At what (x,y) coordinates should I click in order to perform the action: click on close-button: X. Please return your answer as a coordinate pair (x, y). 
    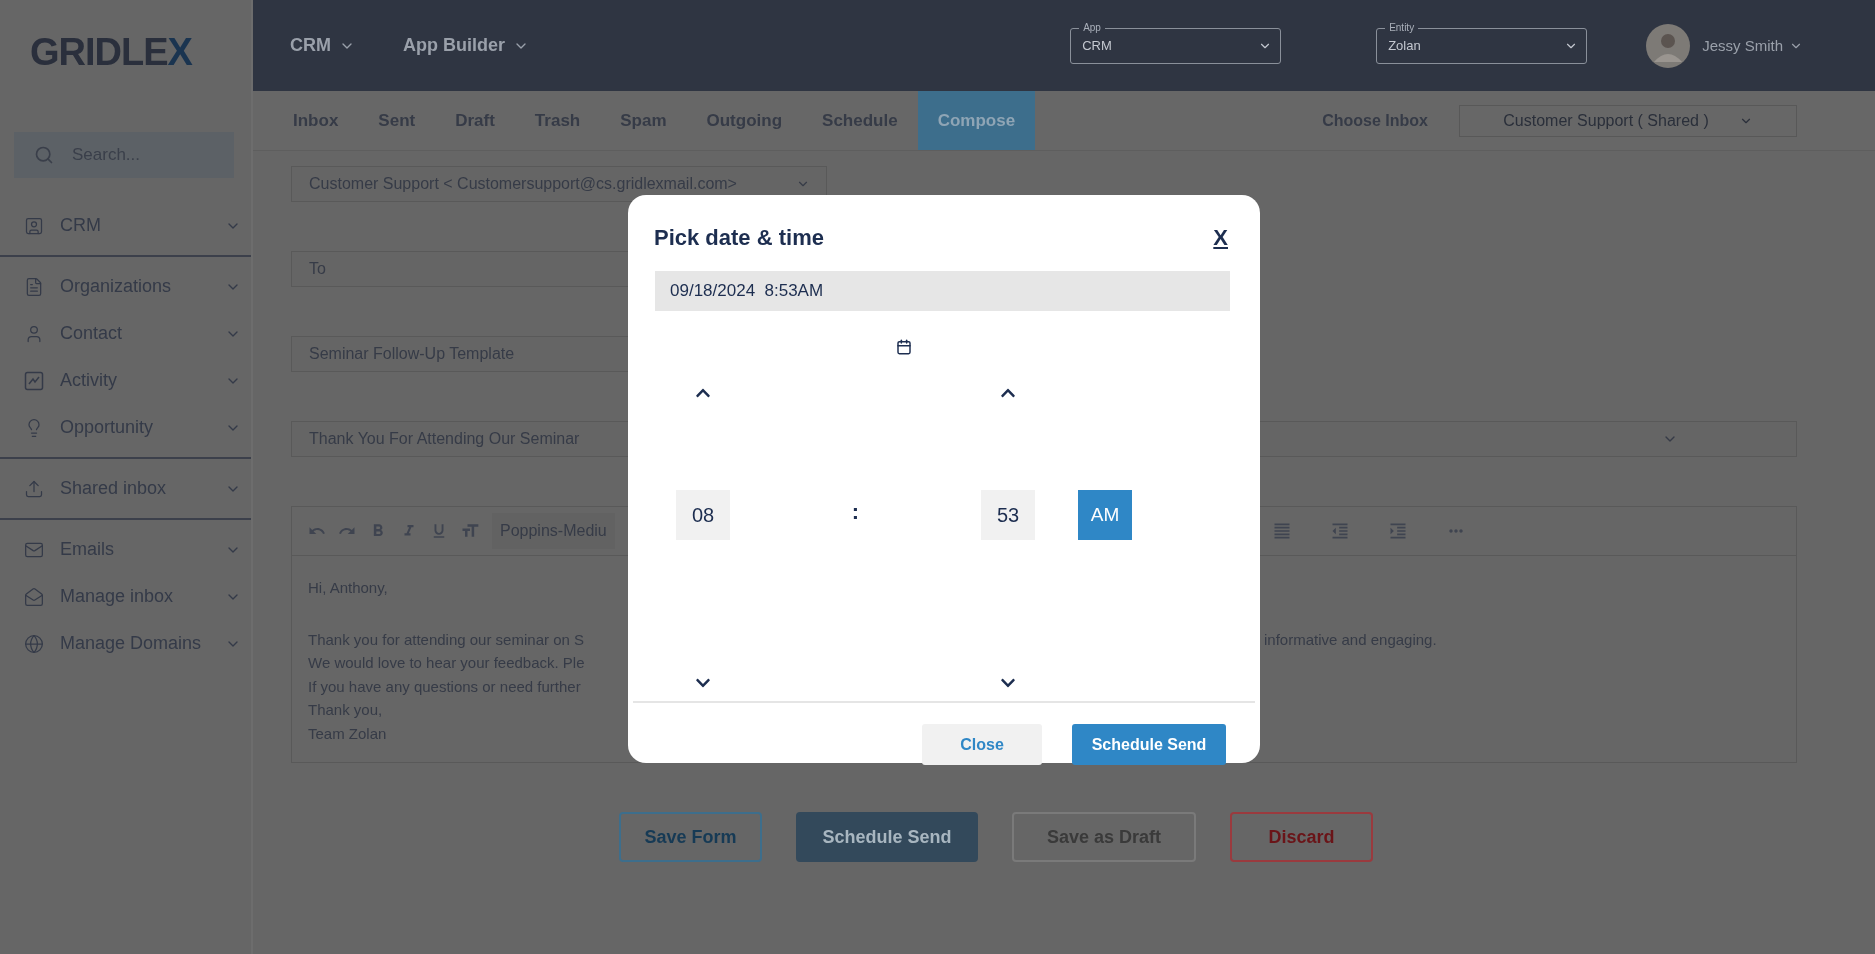
    Looking at the image, I should click on (1220, 238).